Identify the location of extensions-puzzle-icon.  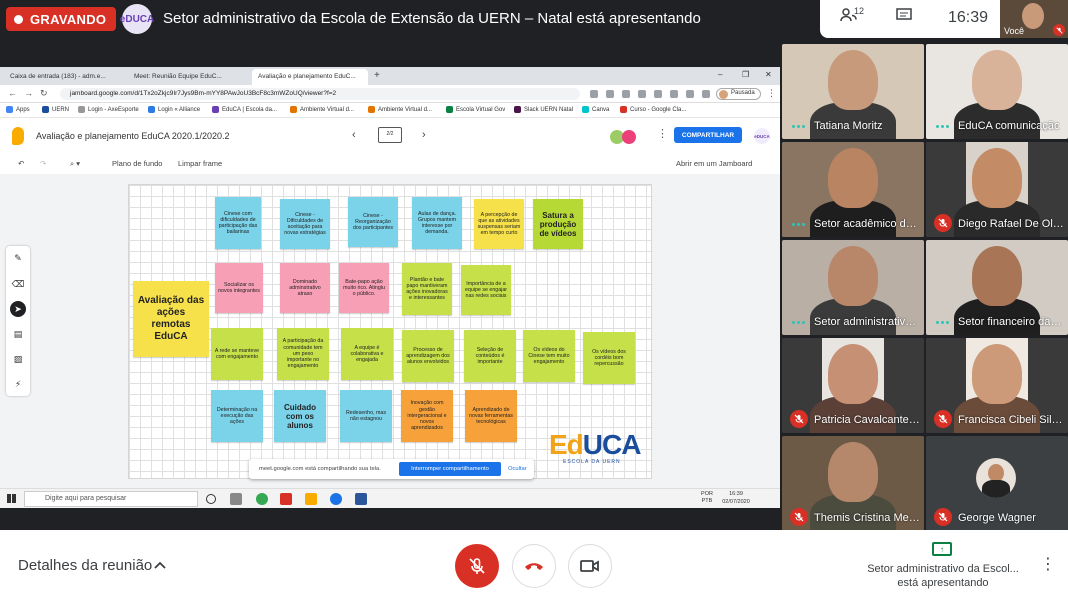
(706, 94).